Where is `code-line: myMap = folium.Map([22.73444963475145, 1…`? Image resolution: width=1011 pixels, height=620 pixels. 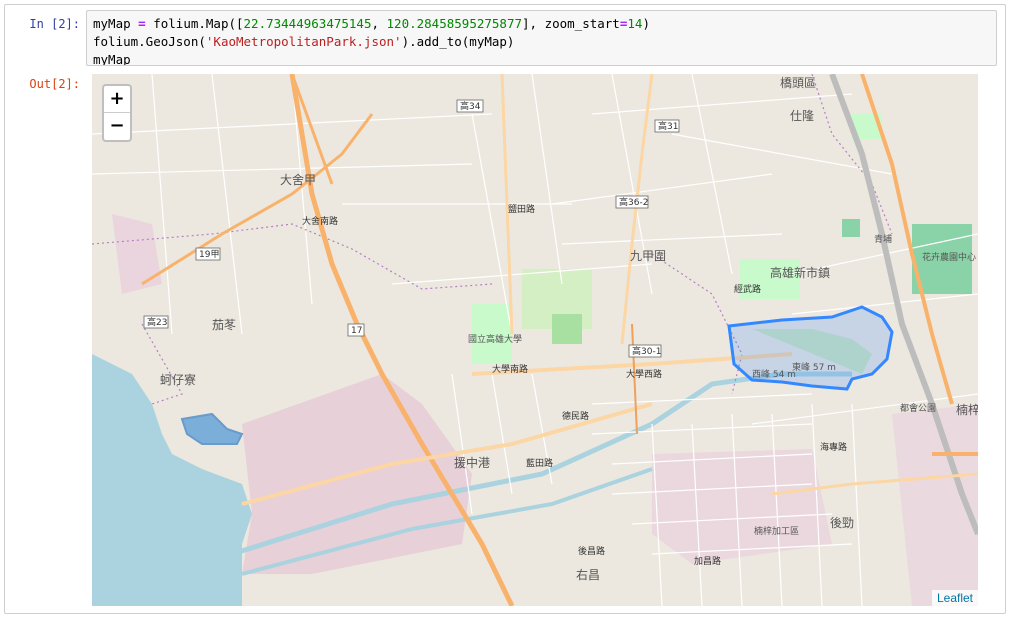 code-line: myMap = folium.Map([22.73444963475145, 1… is located at coordinates (541, 24).